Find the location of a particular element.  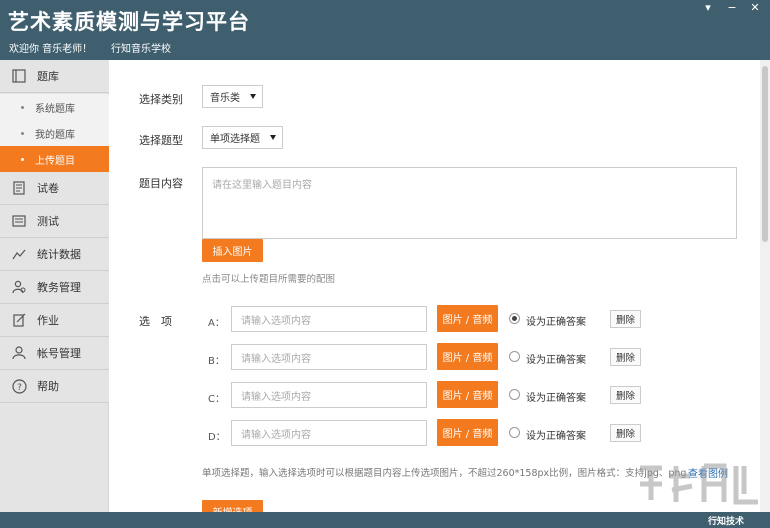

sidebar-item-label: 统计数据 is located at coordinates (59, 254).